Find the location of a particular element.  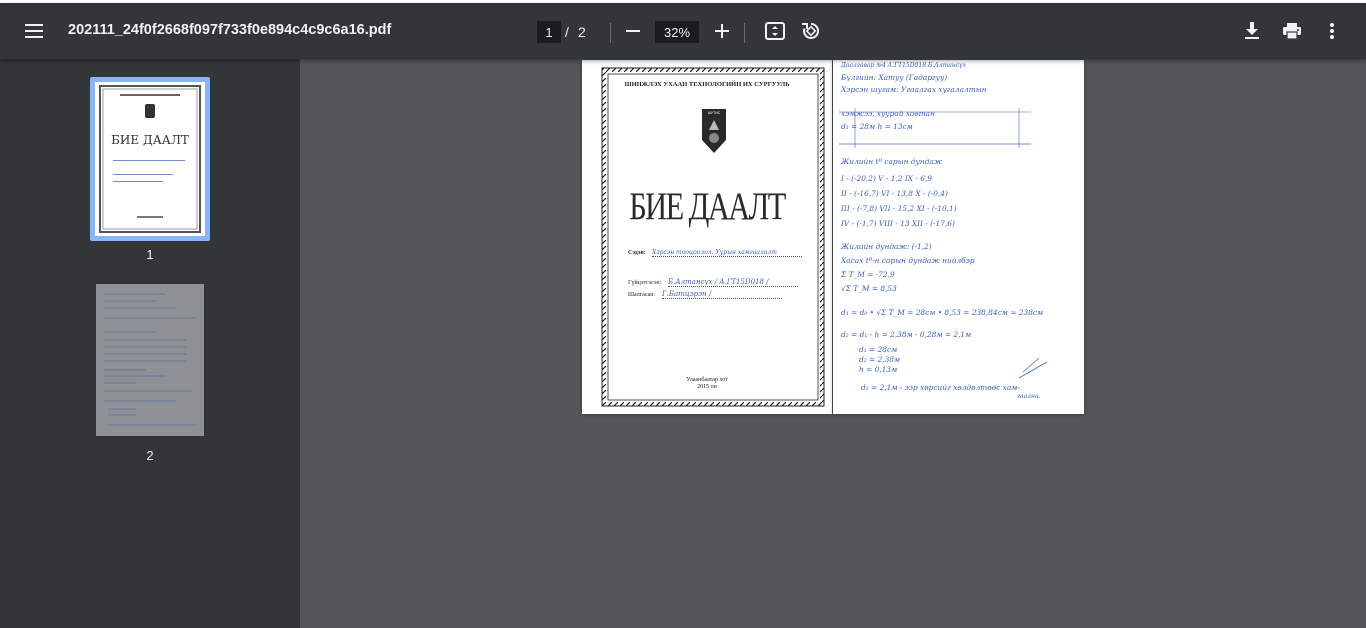

note-line: d₁ = 28м h = 13см is located at coordinates (877, 126).